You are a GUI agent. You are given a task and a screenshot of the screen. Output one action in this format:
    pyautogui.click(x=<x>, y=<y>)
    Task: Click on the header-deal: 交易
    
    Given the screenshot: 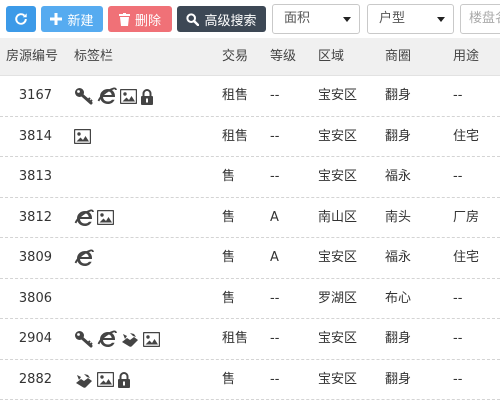 What is the action you would take?
    pyautogui.click(x=235, y=57)
    